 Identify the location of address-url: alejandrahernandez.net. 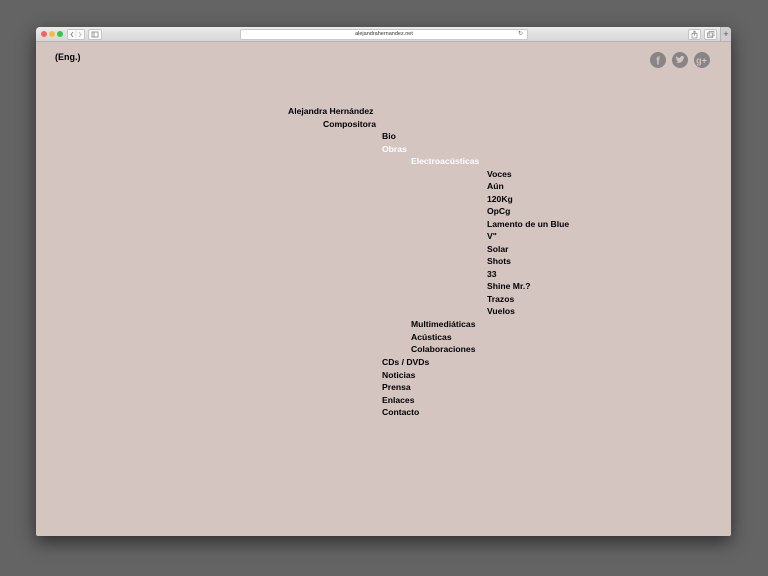
(384, 34).